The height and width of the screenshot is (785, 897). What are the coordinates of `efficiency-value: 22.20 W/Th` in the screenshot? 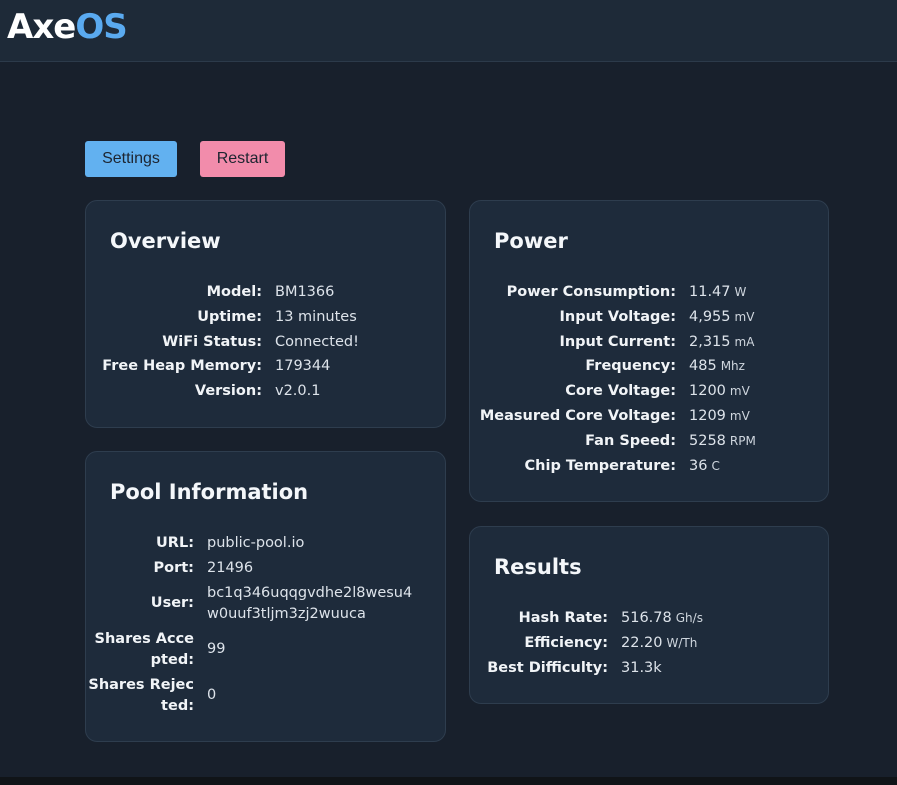 It's located at (652, 643).